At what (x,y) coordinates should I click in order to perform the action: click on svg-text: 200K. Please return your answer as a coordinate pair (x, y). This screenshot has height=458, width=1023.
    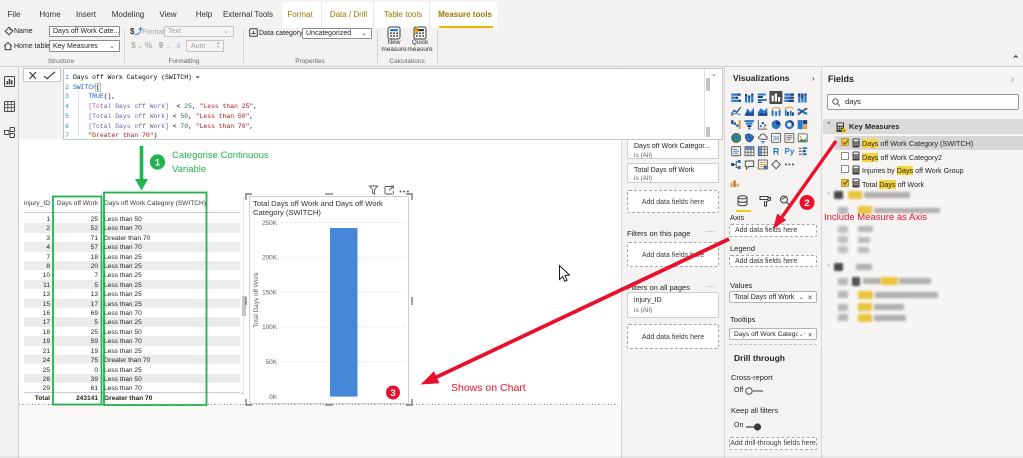
    Looking at the image, I should click on (270, 258).